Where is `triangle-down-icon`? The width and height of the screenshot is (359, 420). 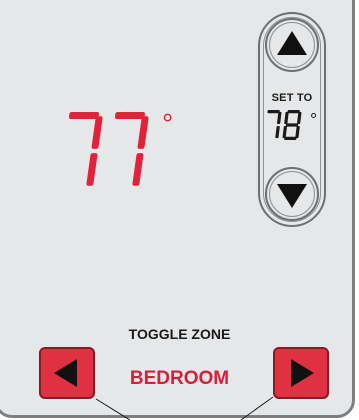 triangle-down-icon is located at coordinates (292, 196).